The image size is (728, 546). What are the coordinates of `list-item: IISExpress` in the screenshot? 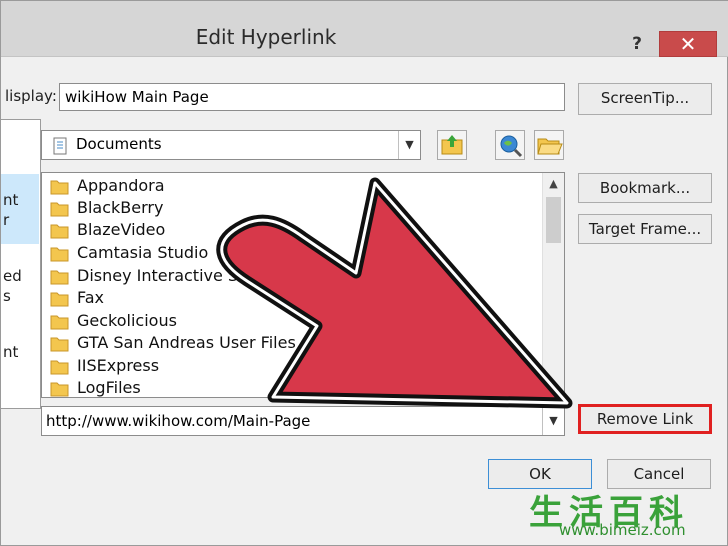 It's located at (291, 366).